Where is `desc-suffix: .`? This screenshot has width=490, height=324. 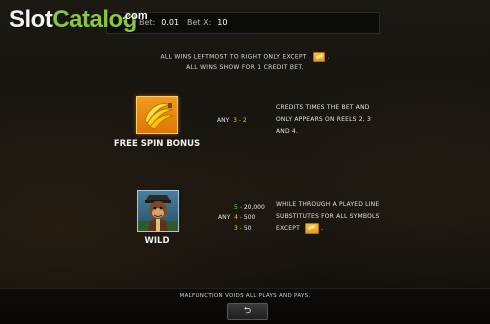
desc-suffix: . is located at coordinates (322, 228).